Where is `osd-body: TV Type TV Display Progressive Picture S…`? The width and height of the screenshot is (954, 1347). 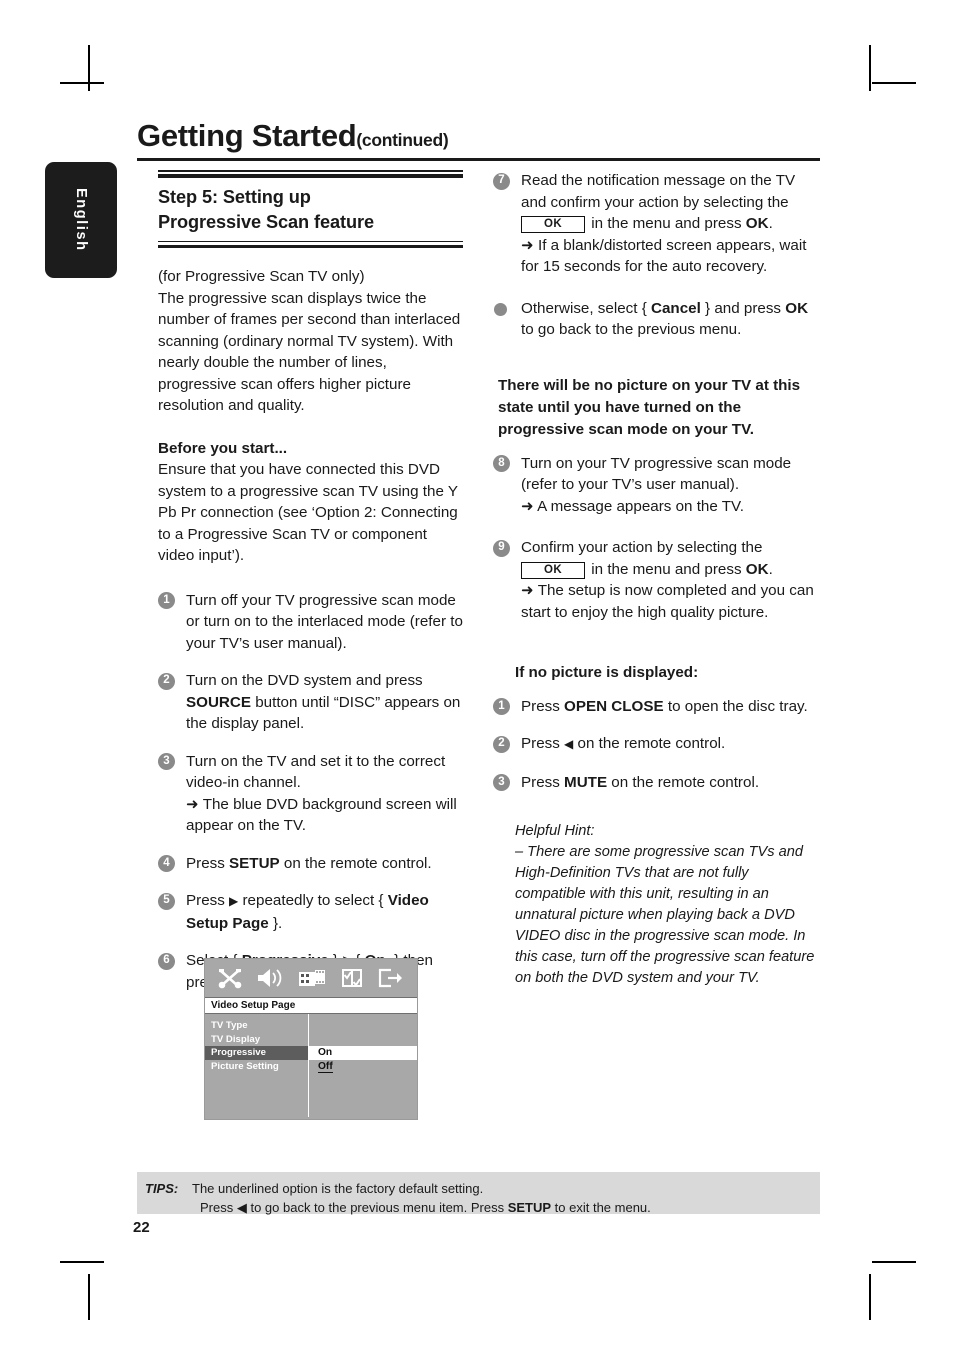 osd-body: TV Type TV Display Progressive Picture S… is located at coordinates (311, 1065).